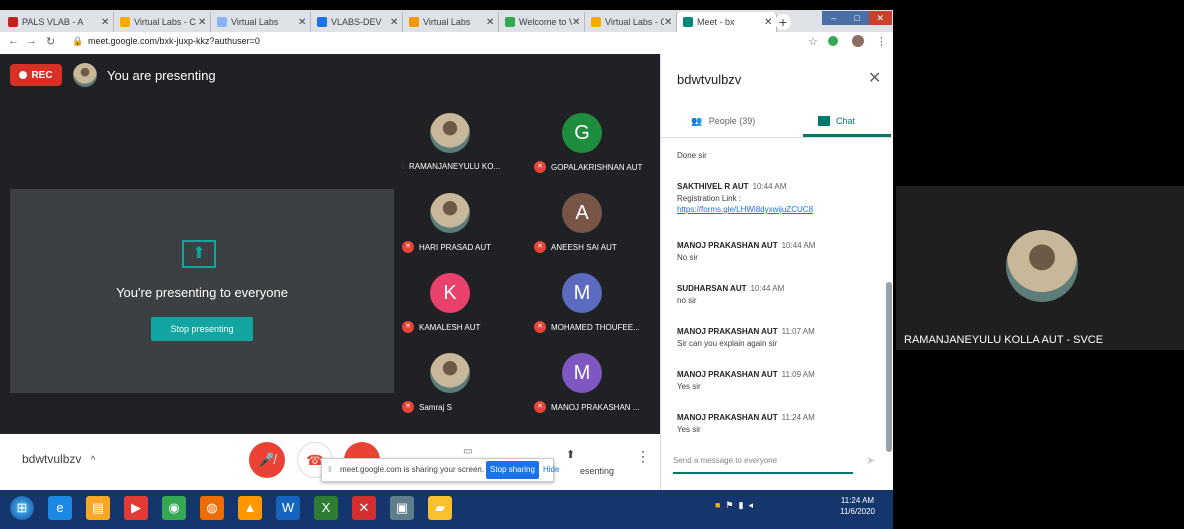  Describe the element at coordinates (727, 22) in the screenshot. I see `browser-tab: Meet - bx ✕` at that location.